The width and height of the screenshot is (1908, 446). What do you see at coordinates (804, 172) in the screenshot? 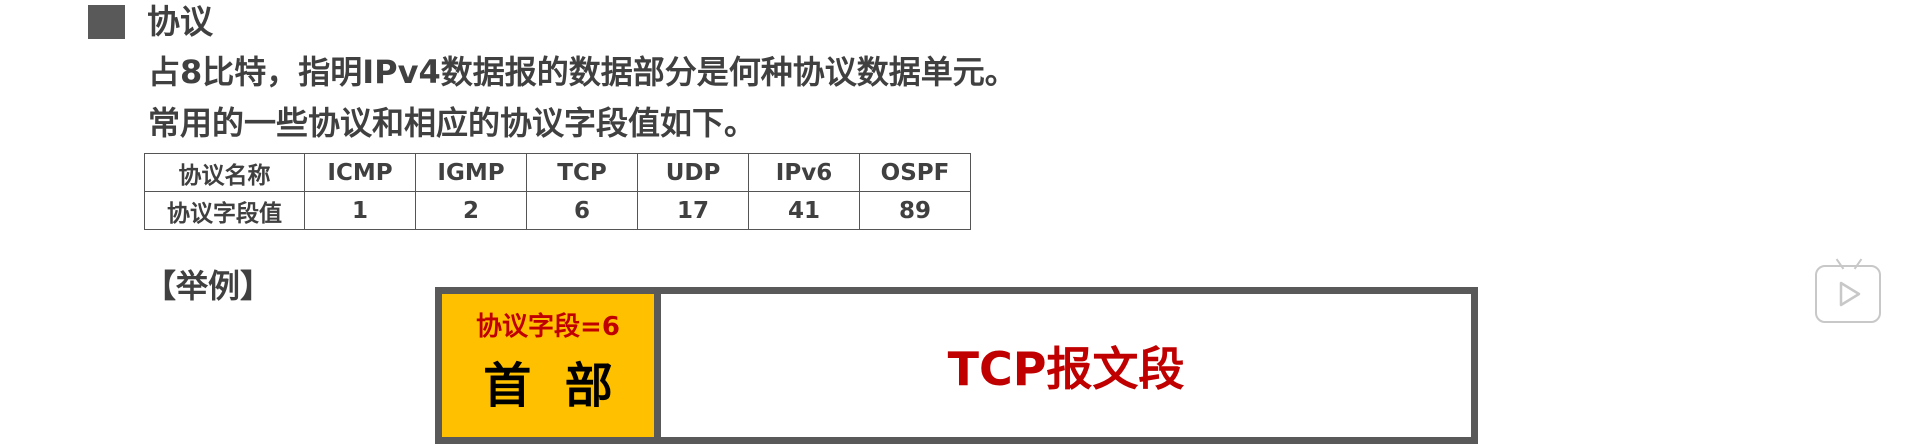
I see `table-cell-protocol: IPv6` at bounding box center [804, 172].